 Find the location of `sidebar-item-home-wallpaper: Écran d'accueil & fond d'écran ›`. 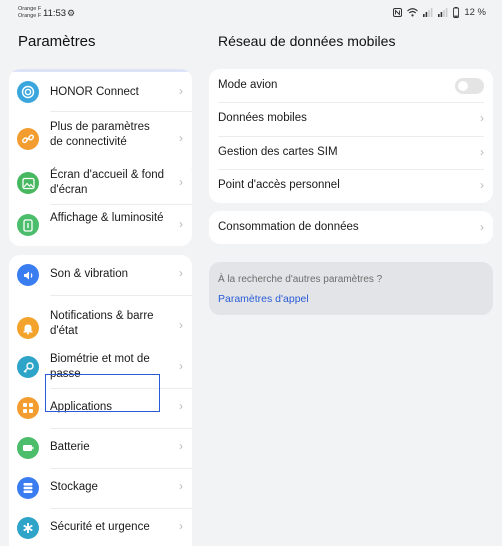

sidebar-item-home-wallpaper: Écran d'accueil & fond d'écran › is located at coordinates (100, 183).